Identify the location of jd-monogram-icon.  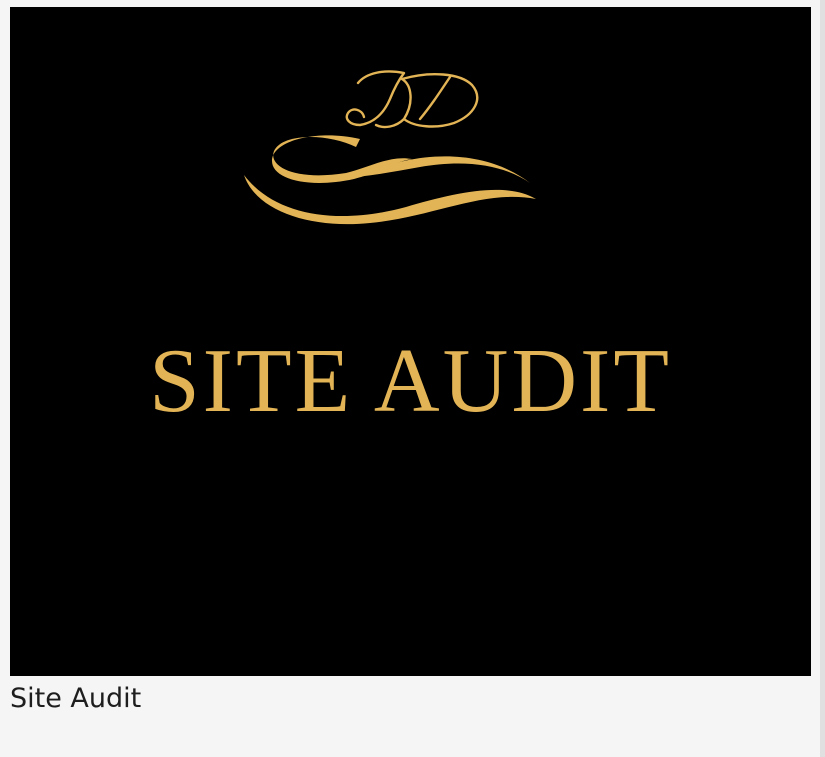
(412, 99).